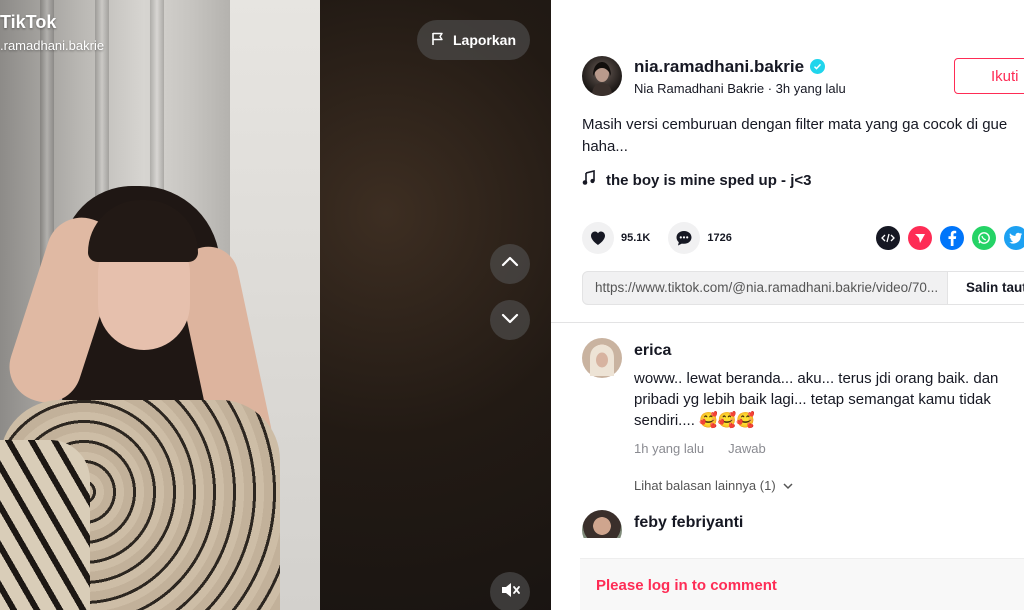  What do you see at coordinates (602, 76) in the screenshot?
I see `author-avatar` at bounding box center [602, 76].